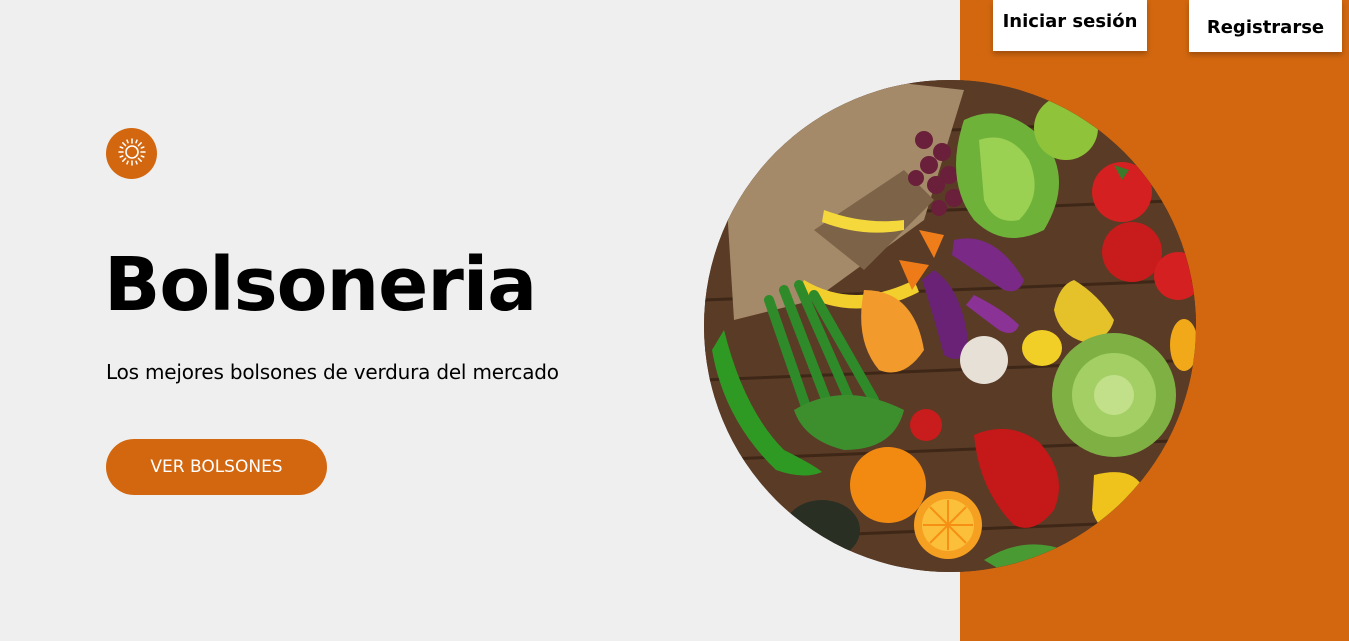 The height and width of the screenshot is (641, 1349). I want to click on view-bags-button: VER BOLSONES, so click(216, 467).